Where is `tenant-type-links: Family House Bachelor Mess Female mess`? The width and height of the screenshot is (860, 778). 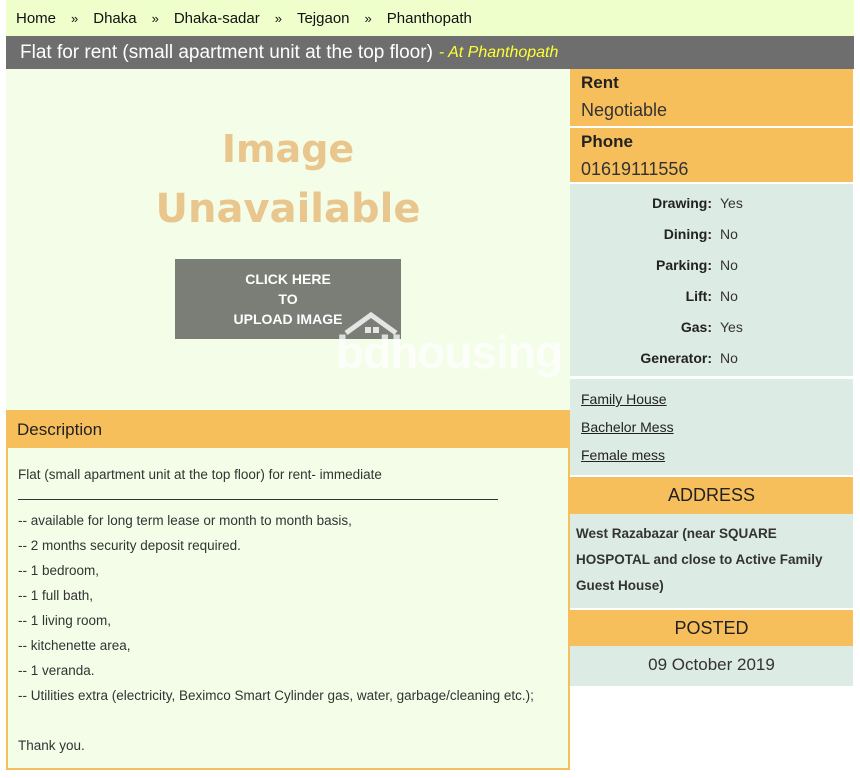 tenant-type-links: Family House Bachelor Mess Female mess is located at coordinates (711, 427).